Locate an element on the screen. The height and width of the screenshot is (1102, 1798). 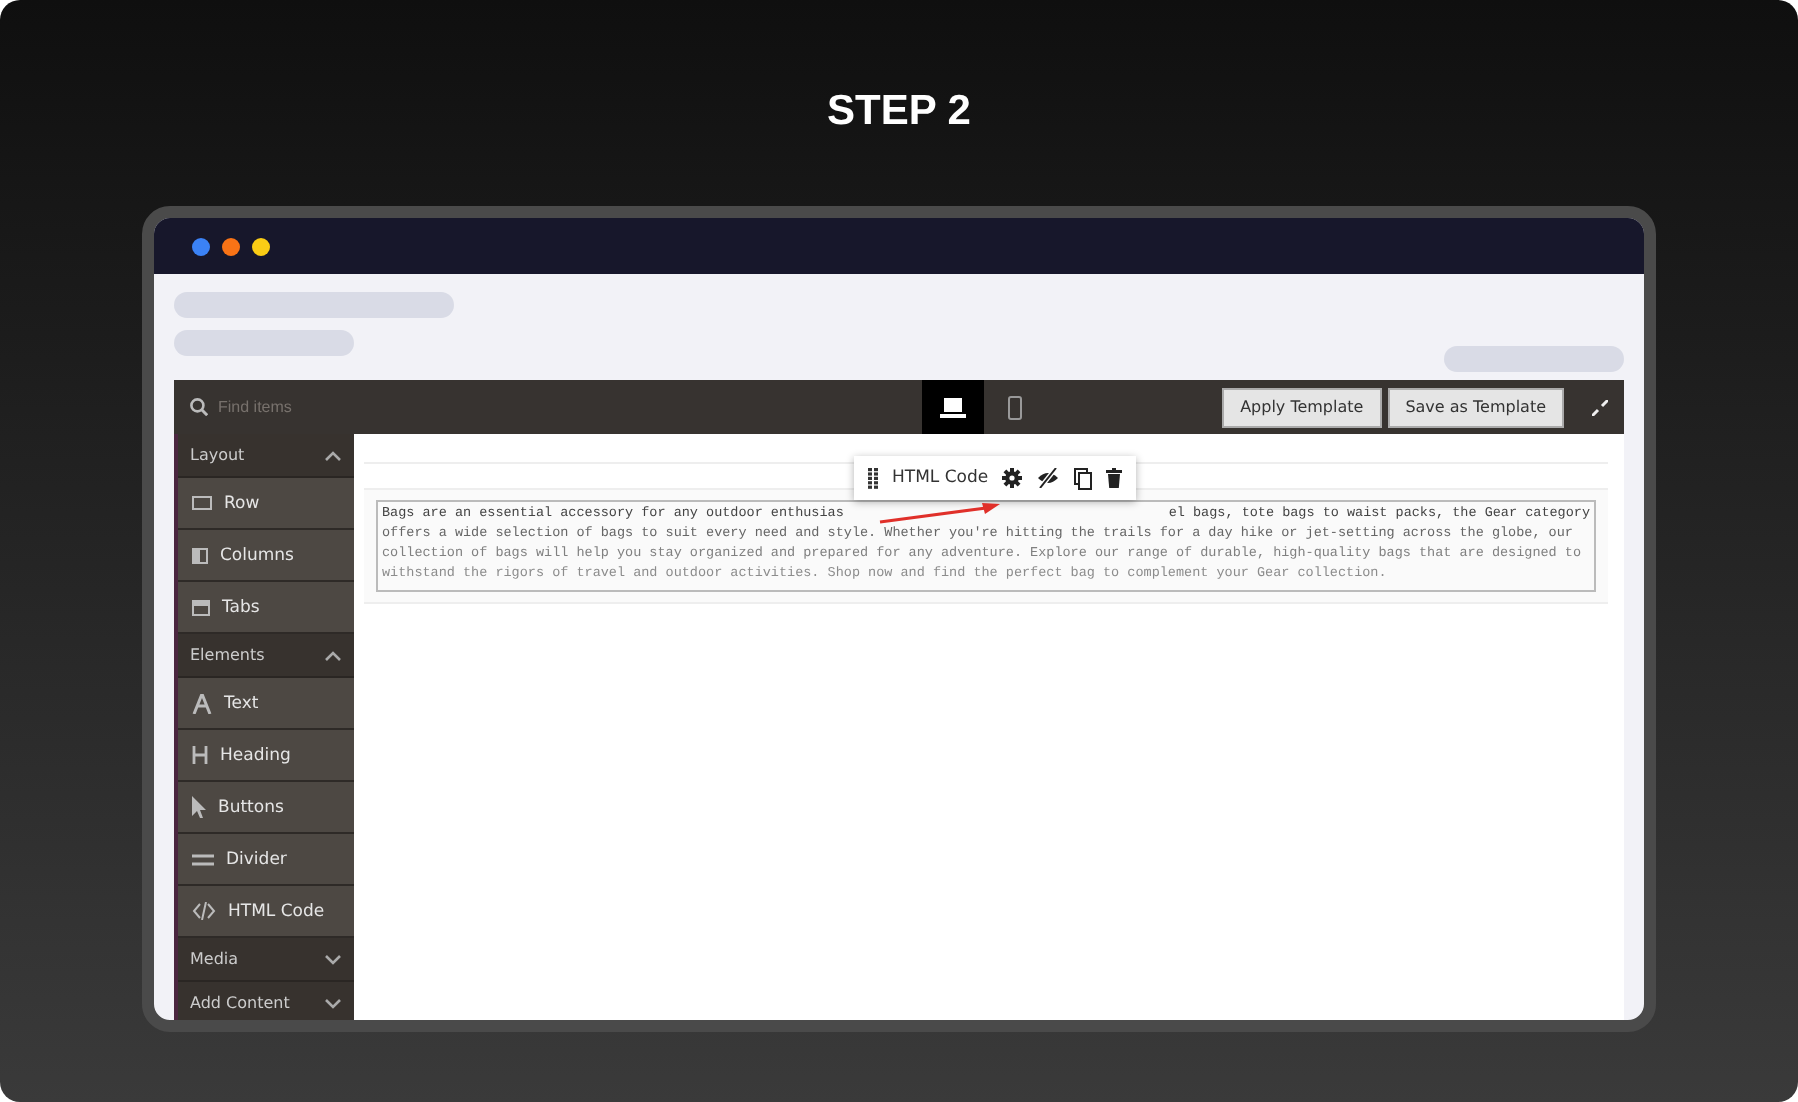
tabs-icon is located at coordinates (201, 607).